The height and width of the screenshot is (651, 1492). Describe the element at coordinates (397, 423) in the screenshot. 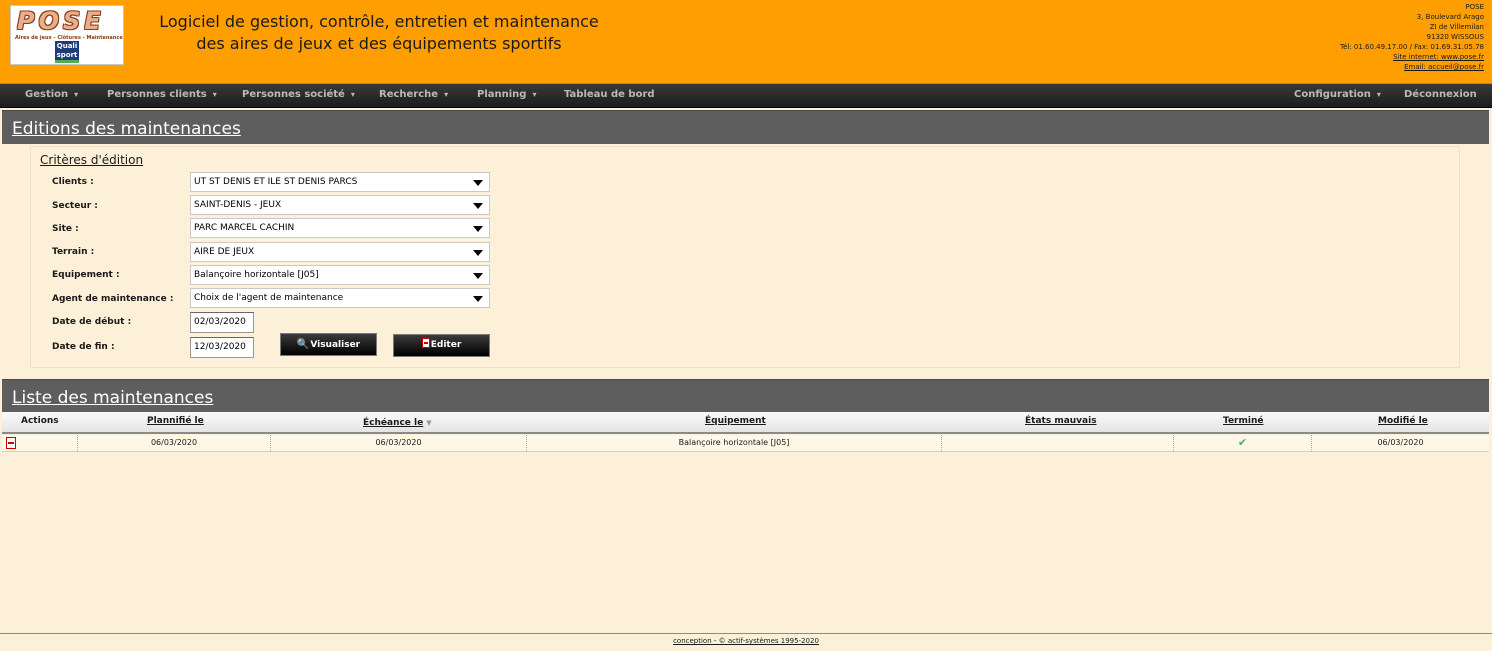

I see `col-echeance: Échéance le ▼` at that location.